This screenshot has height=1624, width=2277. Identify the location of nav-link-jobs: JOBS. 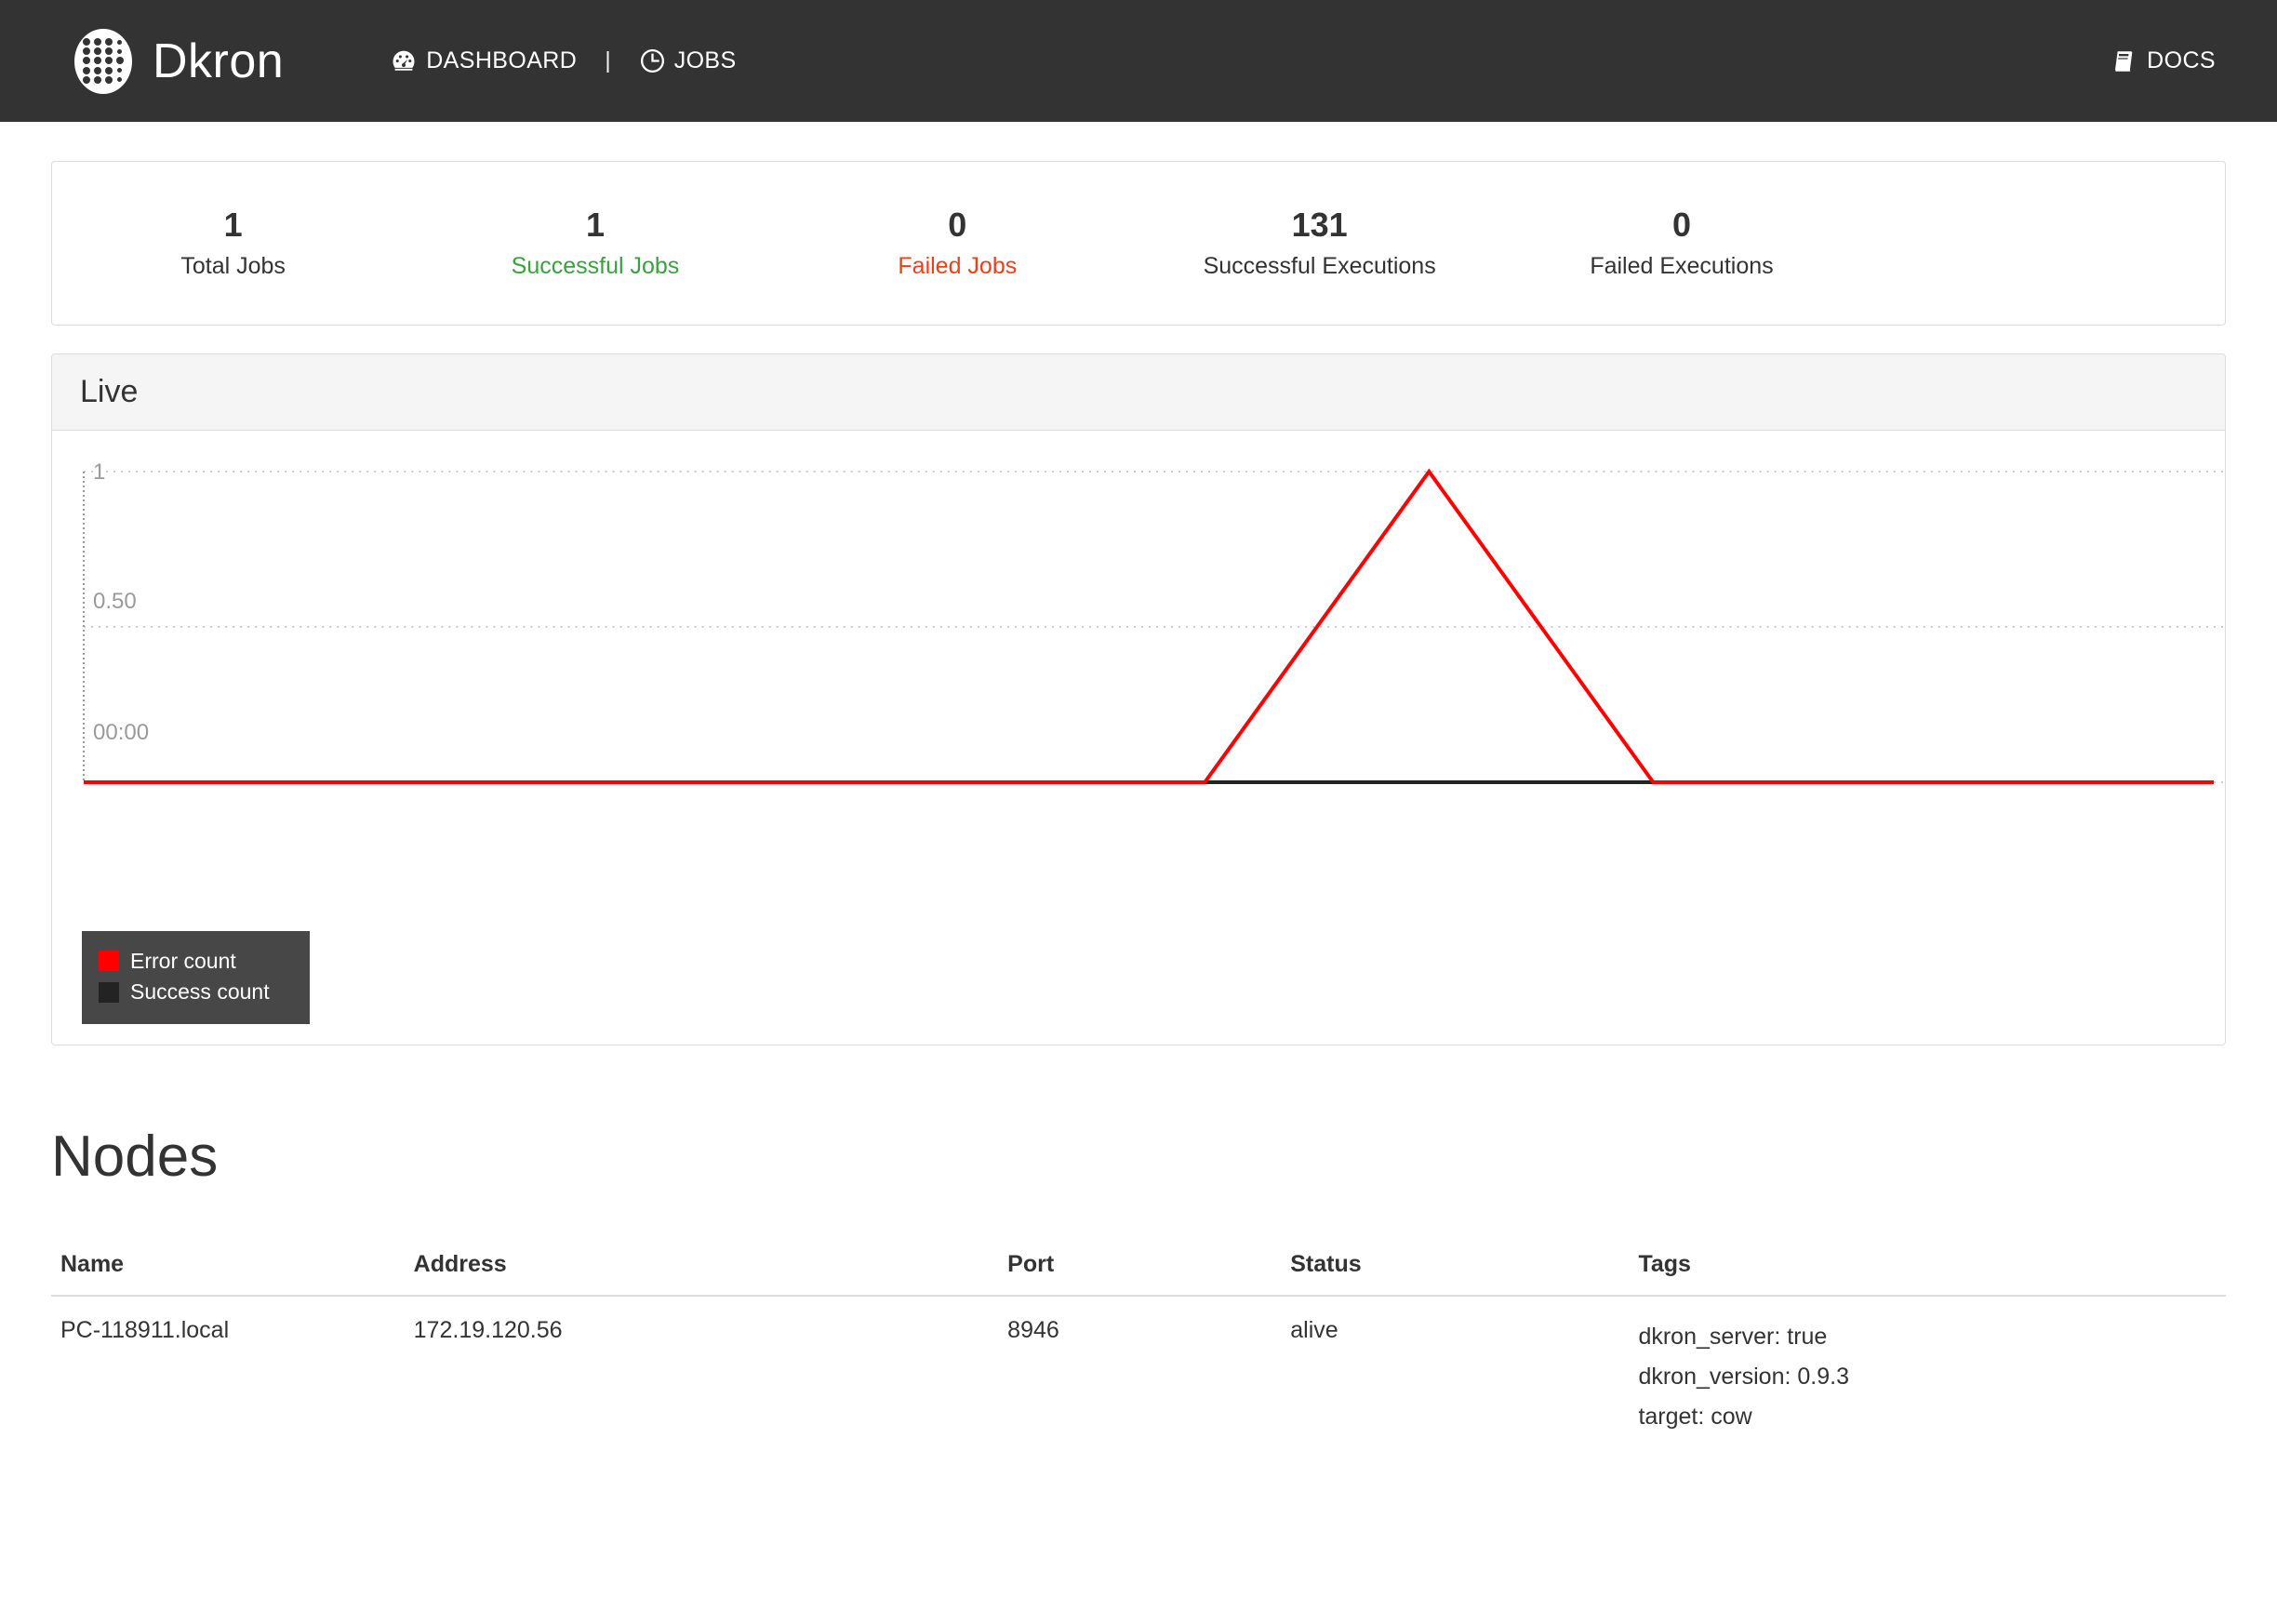
(688, 61).